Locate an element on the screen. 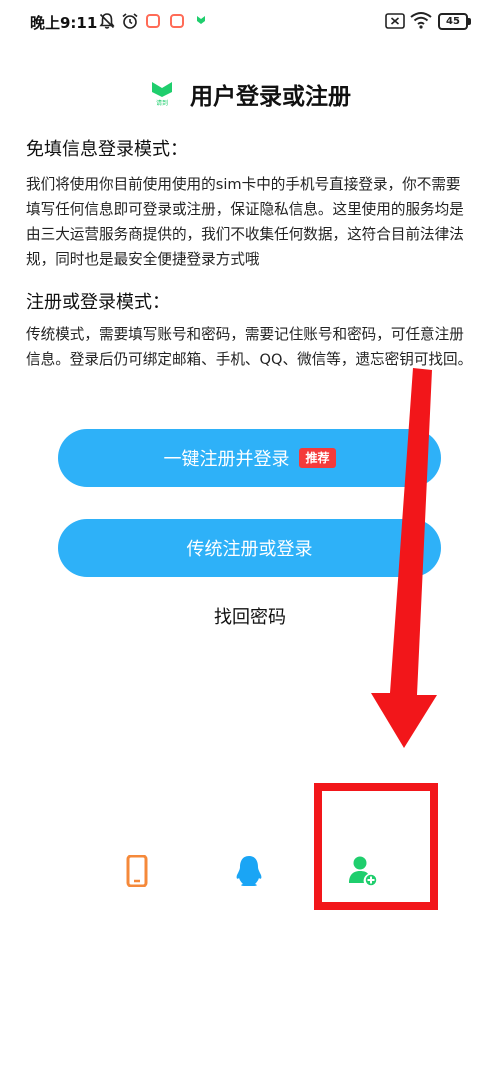 This screenshot has height=1069, width=500. annotation-highlight-box is located at coordinates (376, 846).